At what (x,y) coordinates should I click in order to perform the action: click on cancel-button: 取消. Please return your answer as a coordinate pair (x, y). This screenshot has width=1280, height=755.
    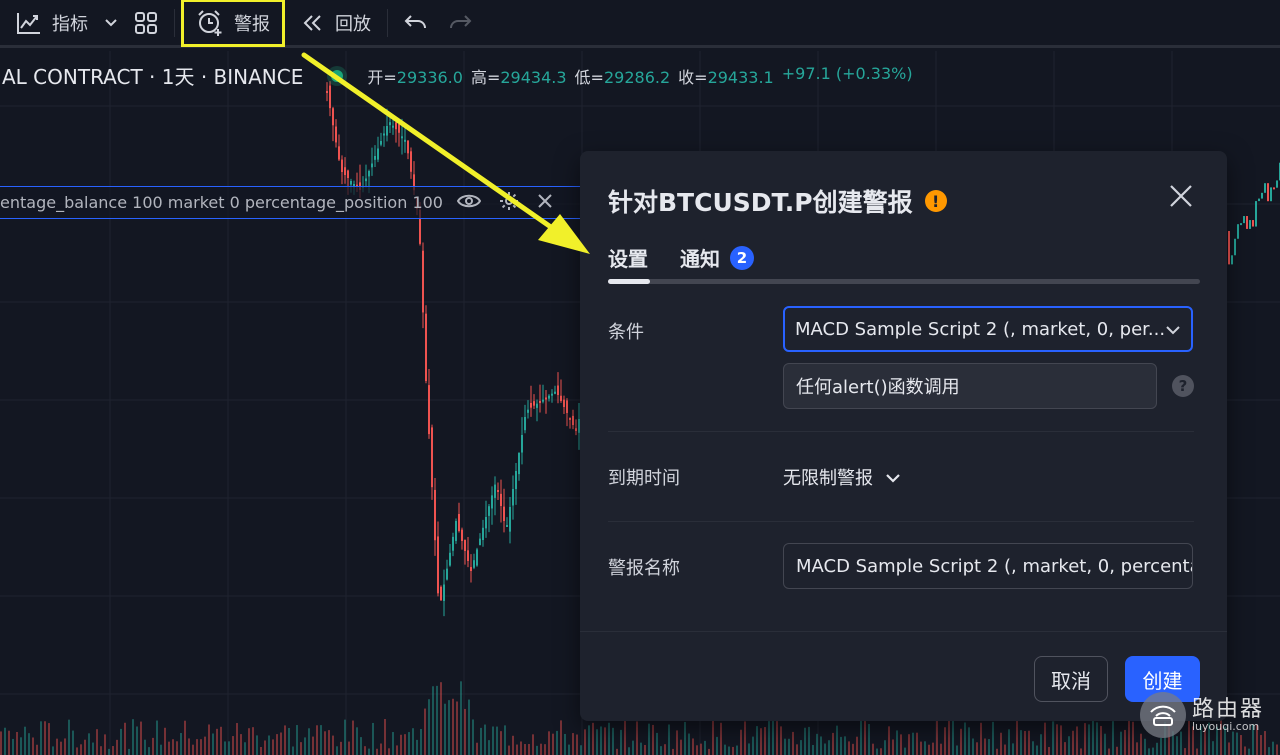
    Looking at the image, I should click on (1071, 679).